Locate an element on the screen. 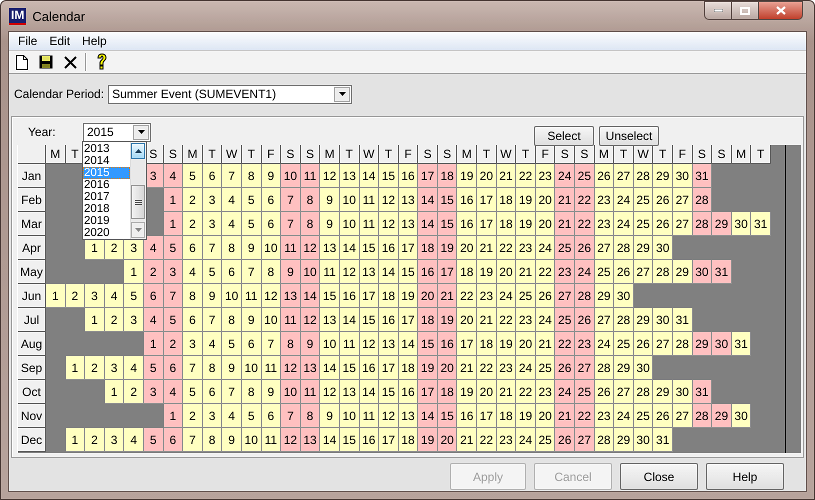 This screenshot has width=815, height=500. menu-item: Help is located at coordinates (94, 41).